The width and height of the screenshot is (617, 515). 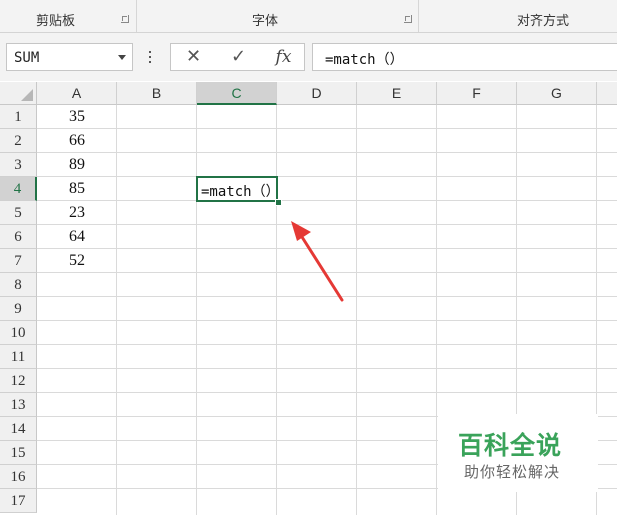 What do you see at coordinates (364, 60) in the screenshot?
I see `formula-text: =match（）` at bounding box center [364, 60].